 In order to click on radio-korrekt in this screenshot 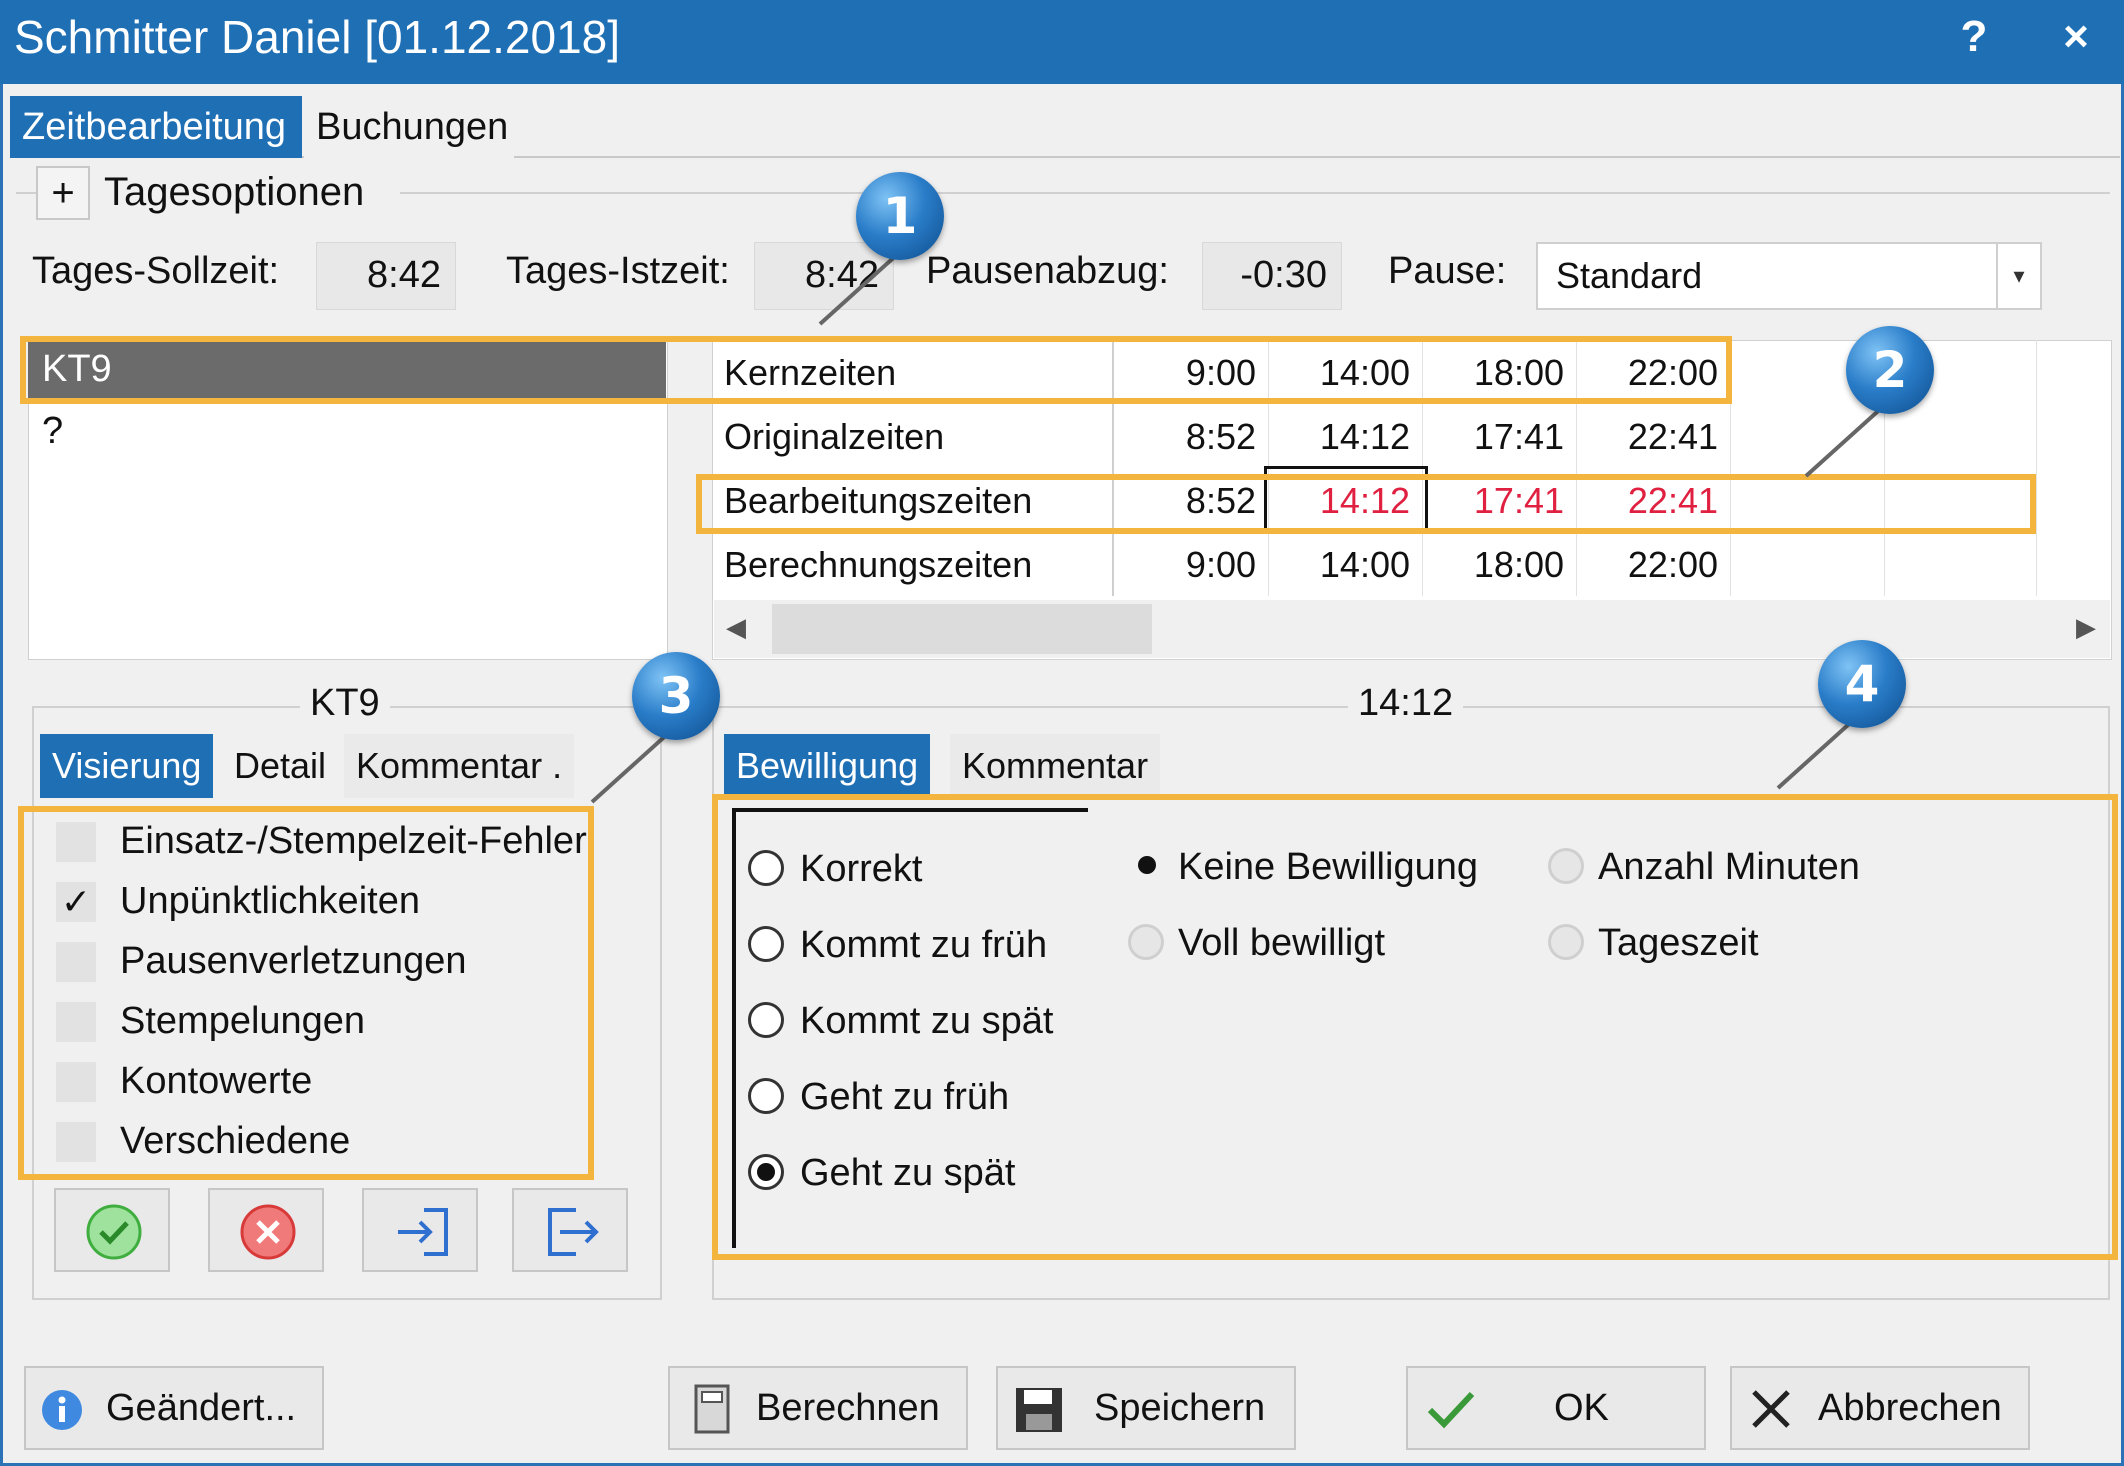, I will do `click(766, 868)`.